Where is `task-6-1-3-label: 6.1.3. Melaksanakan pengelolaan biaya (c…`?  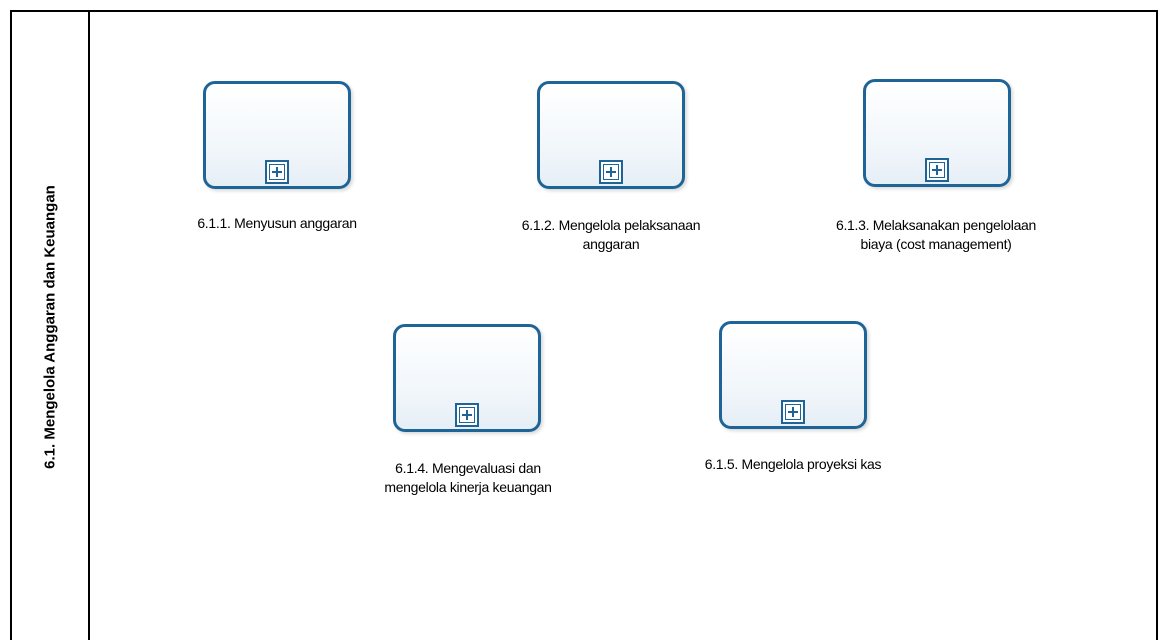
task-6-1-3-label: 6.1.3. Melaksanakan pengelolaan biaya (c… is located at coordinates (936, 235).